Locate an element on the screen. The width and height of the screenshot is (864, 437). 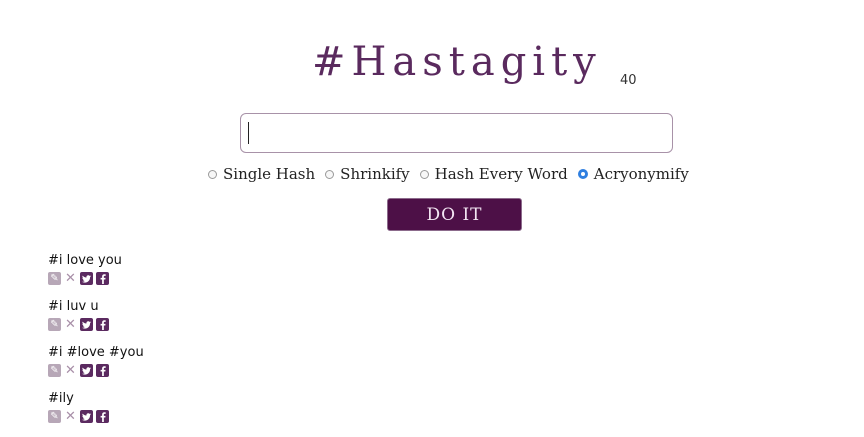
character-counter: 40 is located at coordinates (628, 80).